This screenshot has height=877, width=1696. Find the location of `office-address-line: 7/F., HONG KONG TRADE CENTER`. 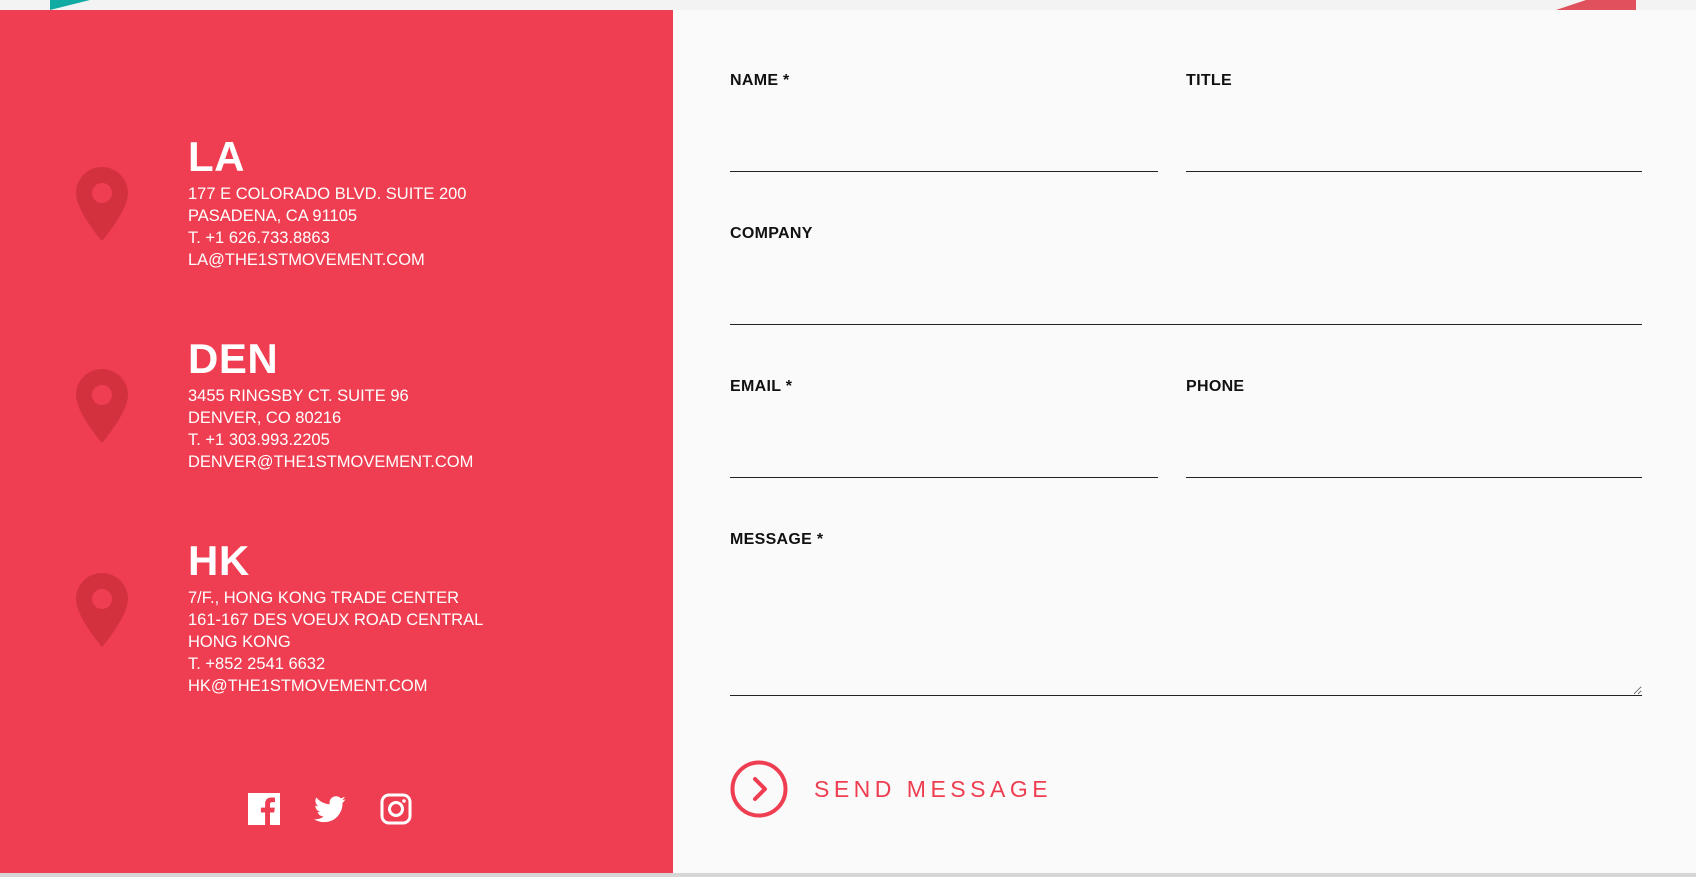

office-address-line: 7/F., HONG KONG TRADE CENTER is located at coordinates (324, 598).